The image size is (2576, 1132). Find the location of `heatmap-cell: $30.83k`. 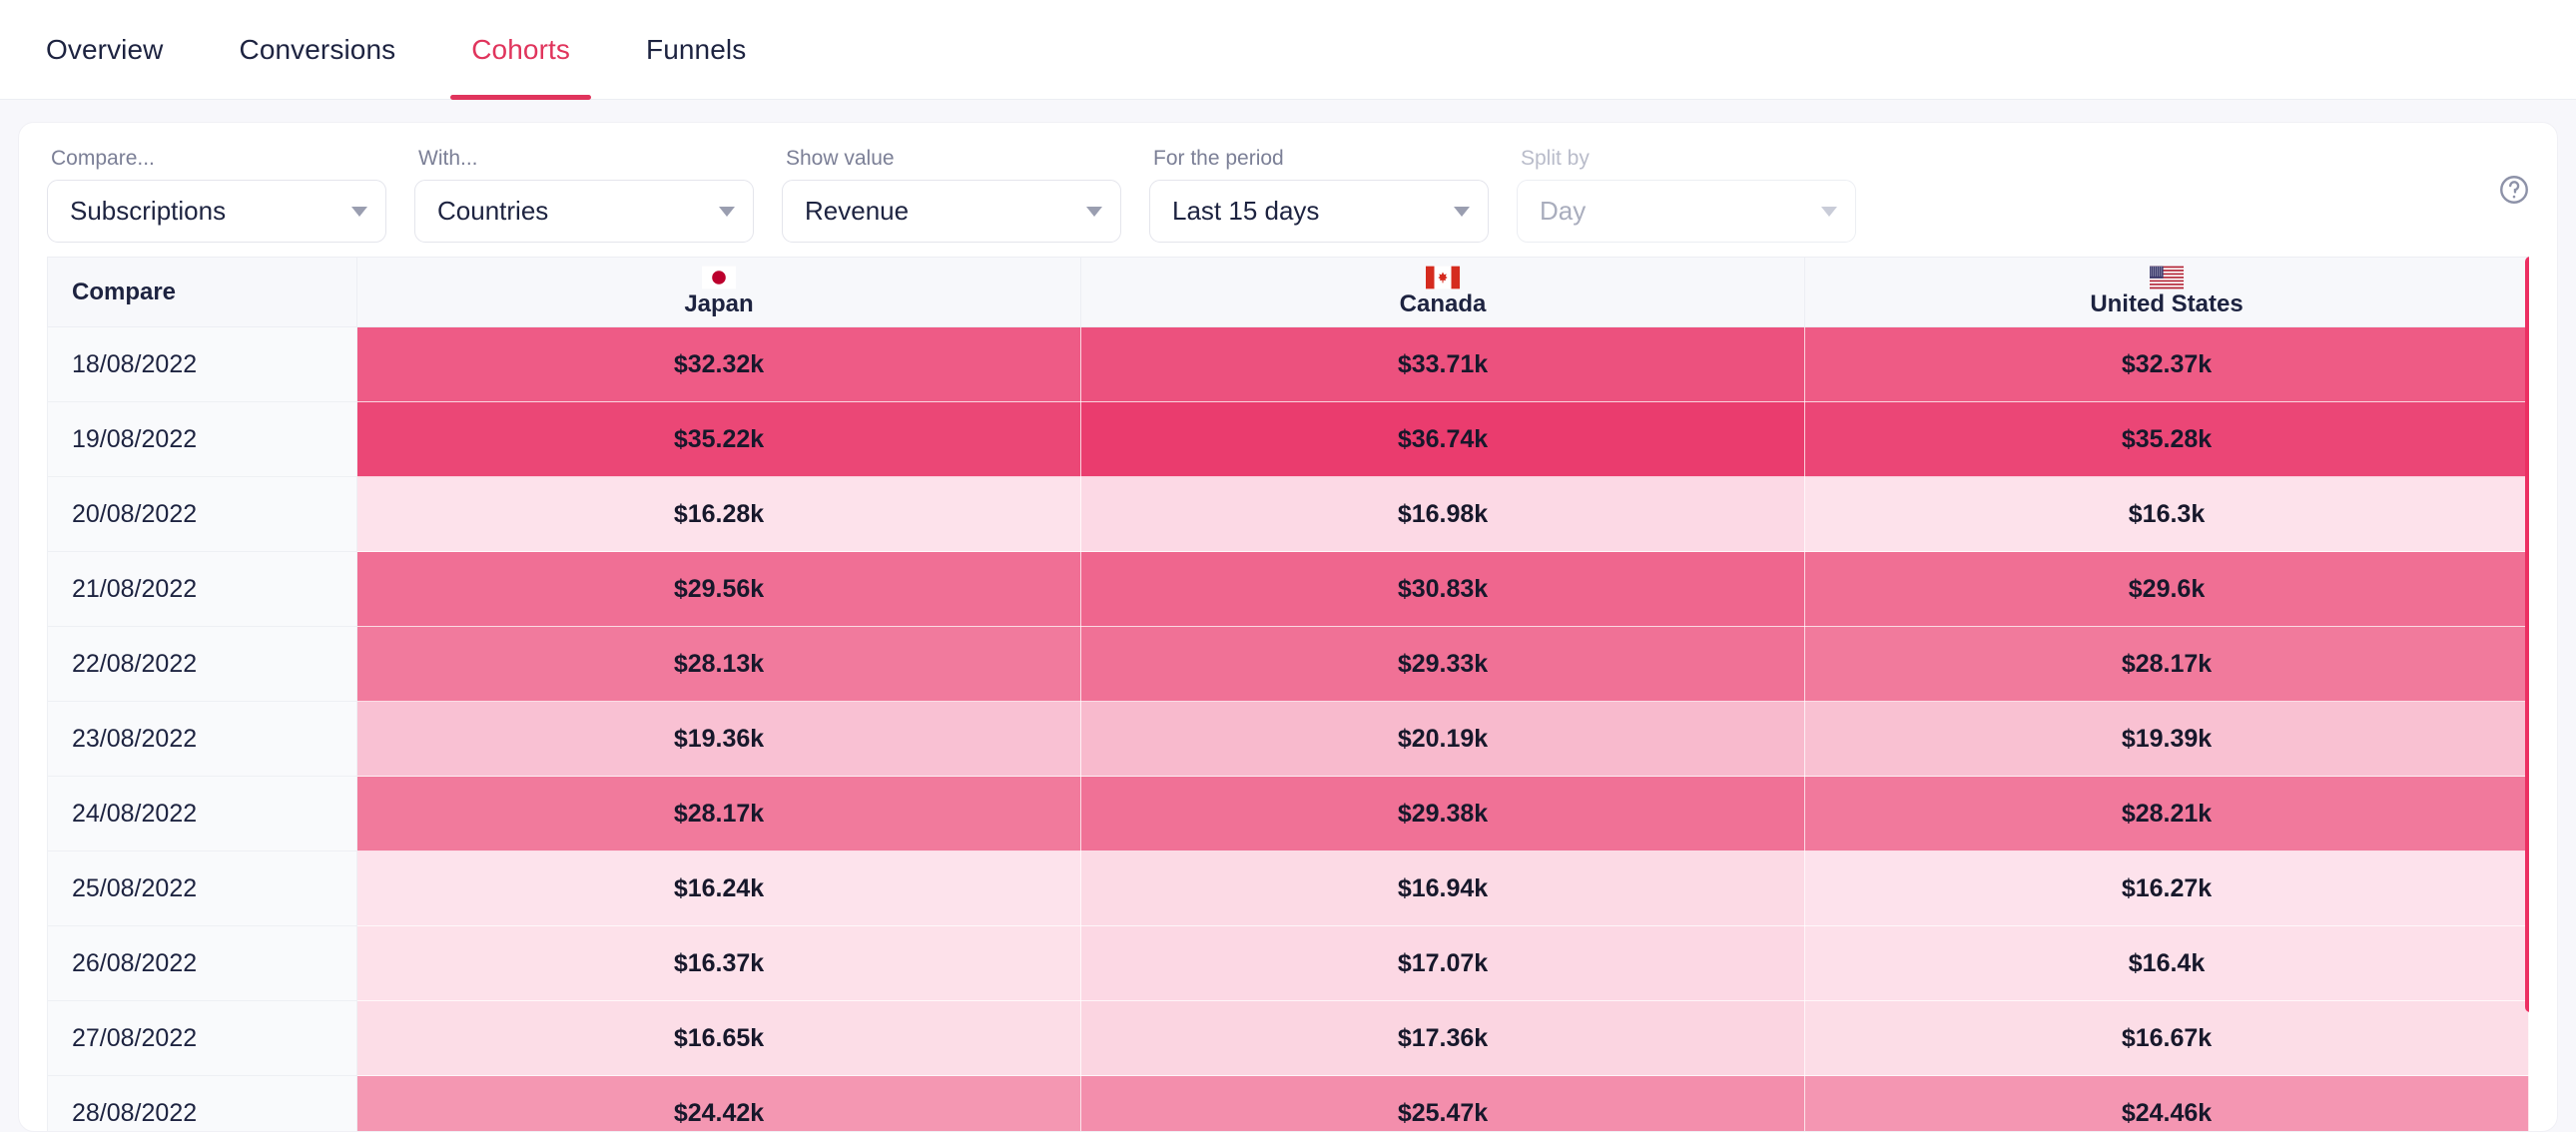

heatmap-cell: $30.83k is located at coordinates (1442, 589).